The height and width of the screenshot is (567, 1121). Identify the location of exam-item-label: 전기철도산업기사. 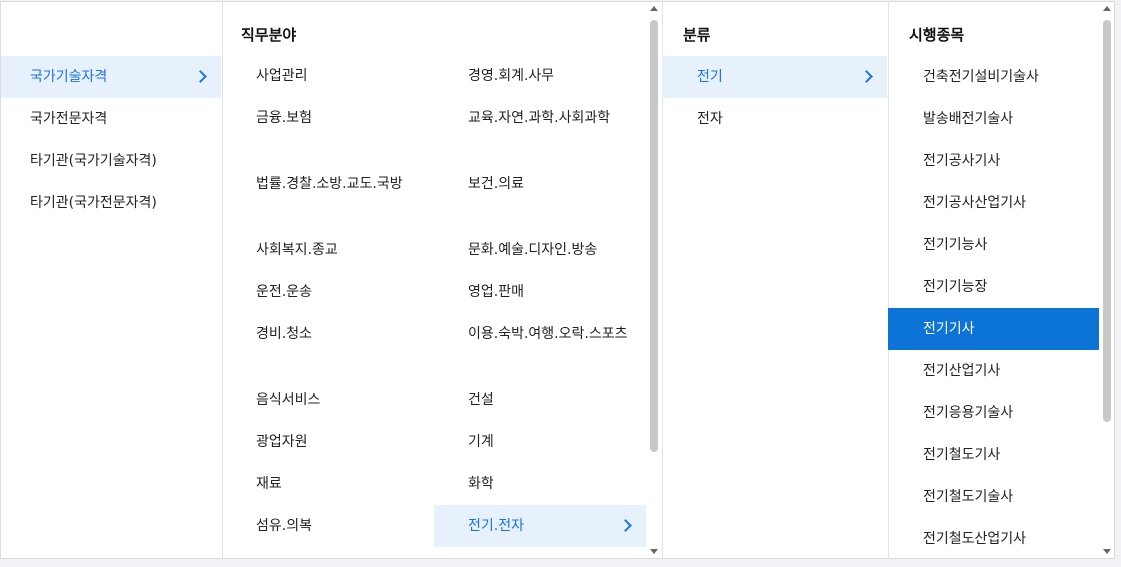
(975, 539).